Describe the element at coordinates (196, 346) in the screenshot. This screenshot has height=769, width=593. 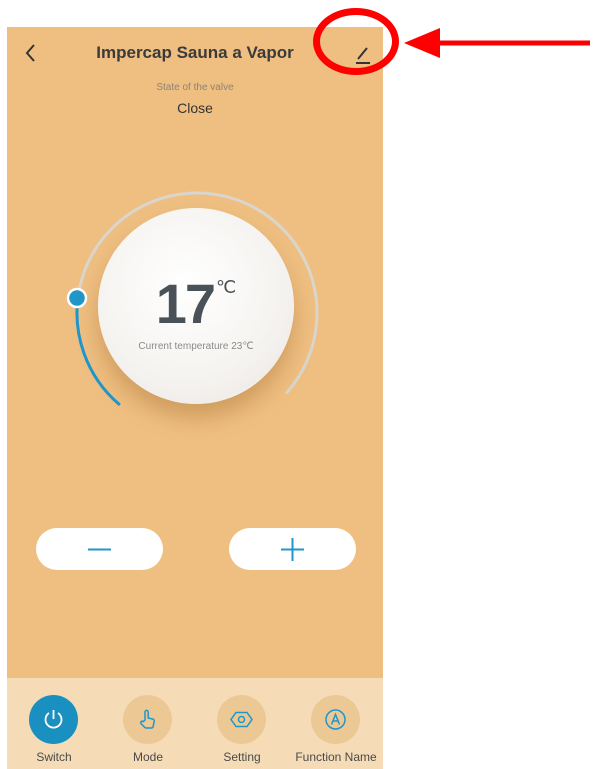
I see `current-temperature: Current temperature 23℃` at that location.